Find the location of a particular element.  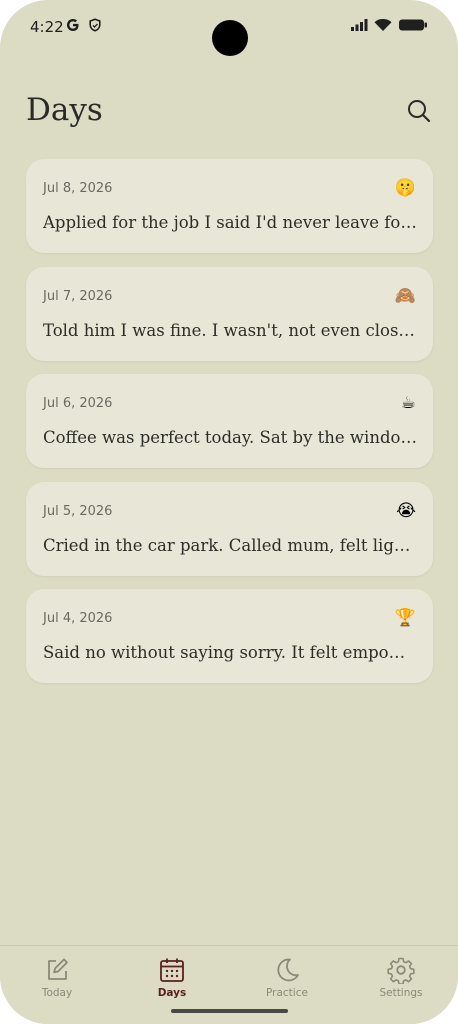

nav-today: Today is located at coordinates (57, 982).